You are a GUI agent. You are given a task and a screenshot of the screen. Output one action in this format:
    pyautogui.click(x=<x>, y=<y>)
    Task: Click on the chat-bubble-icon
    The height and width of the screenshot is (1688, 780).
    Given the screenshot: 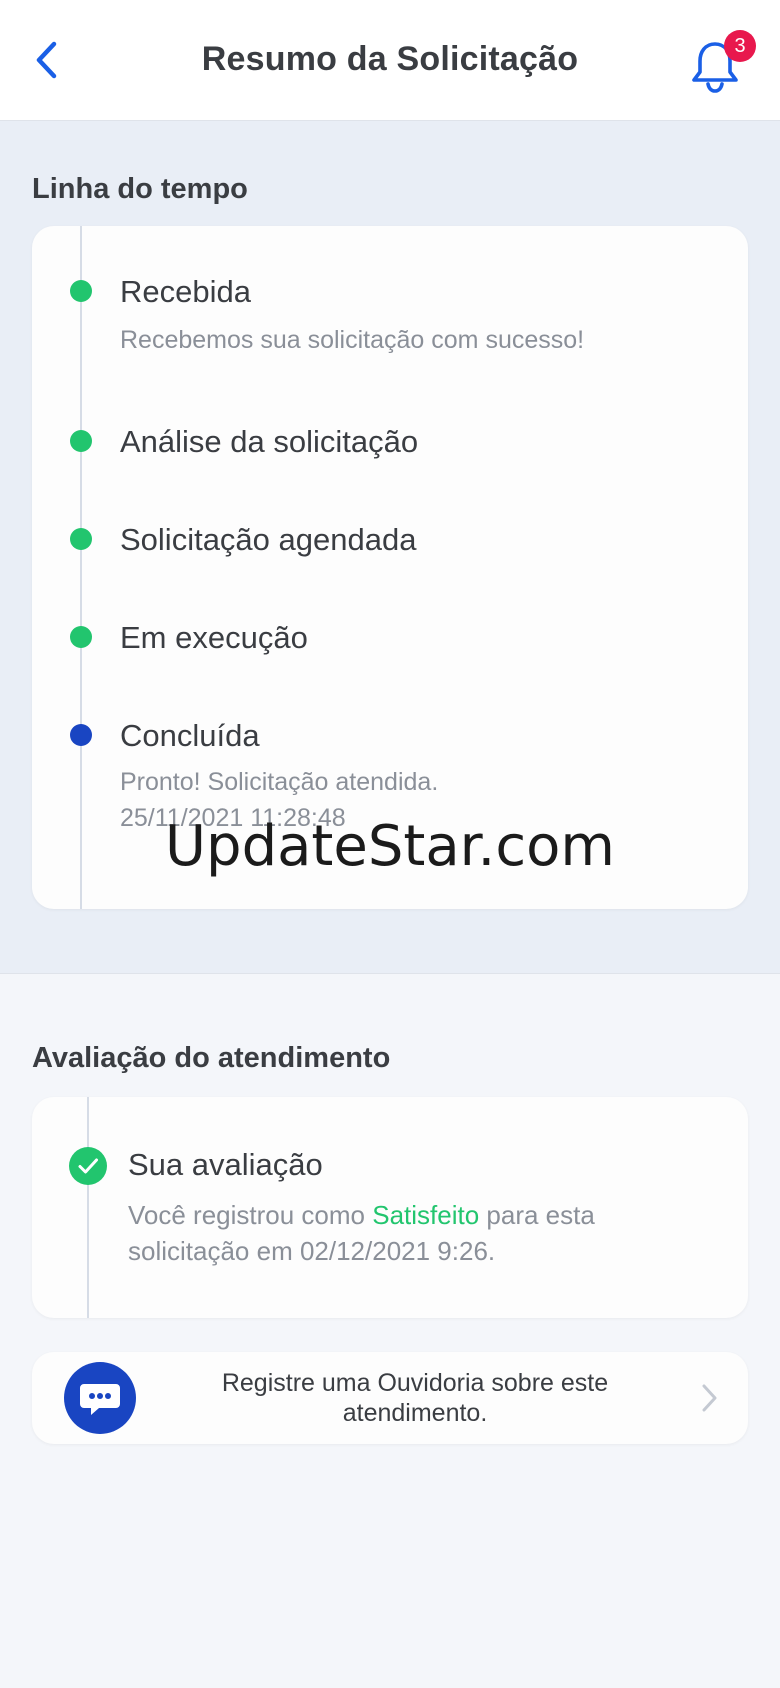 What is the action you would take?
    pyautogui.click(x=100, y=1398)
    